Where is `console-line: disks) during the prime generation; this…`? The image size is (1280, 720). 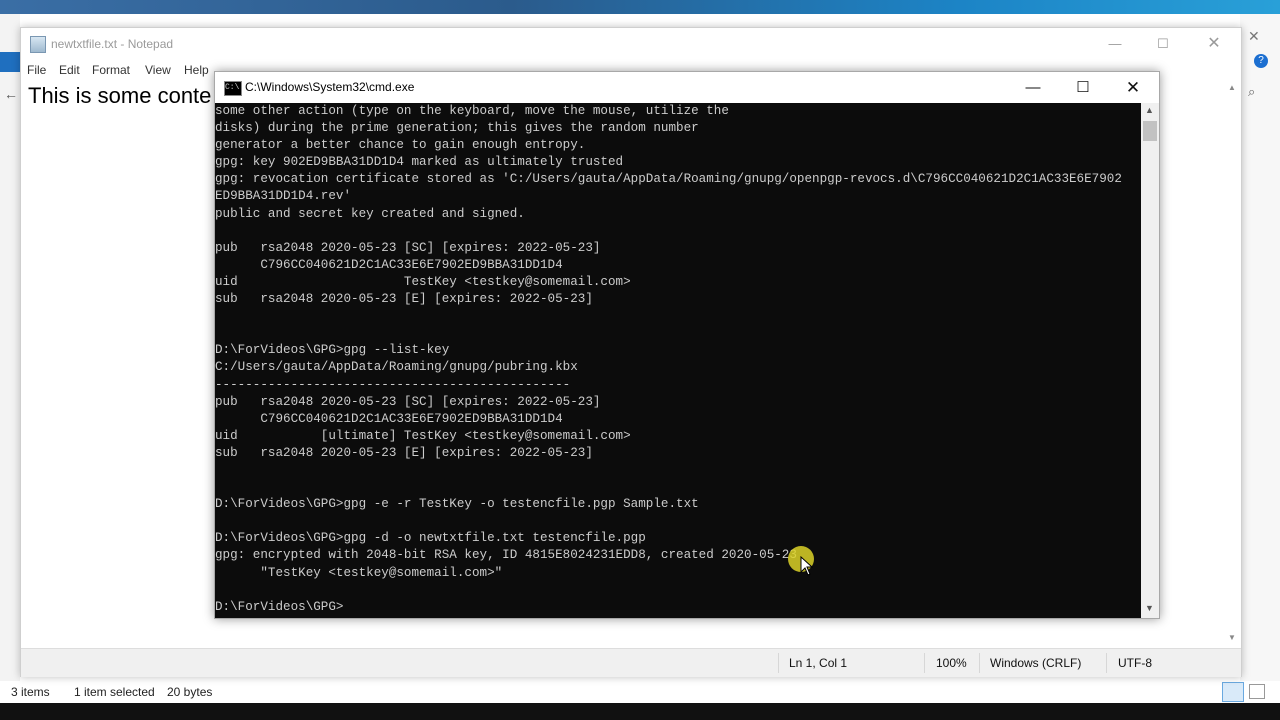
console-line: disks) during the prime generation; this… is located at coordinates (457, 128).